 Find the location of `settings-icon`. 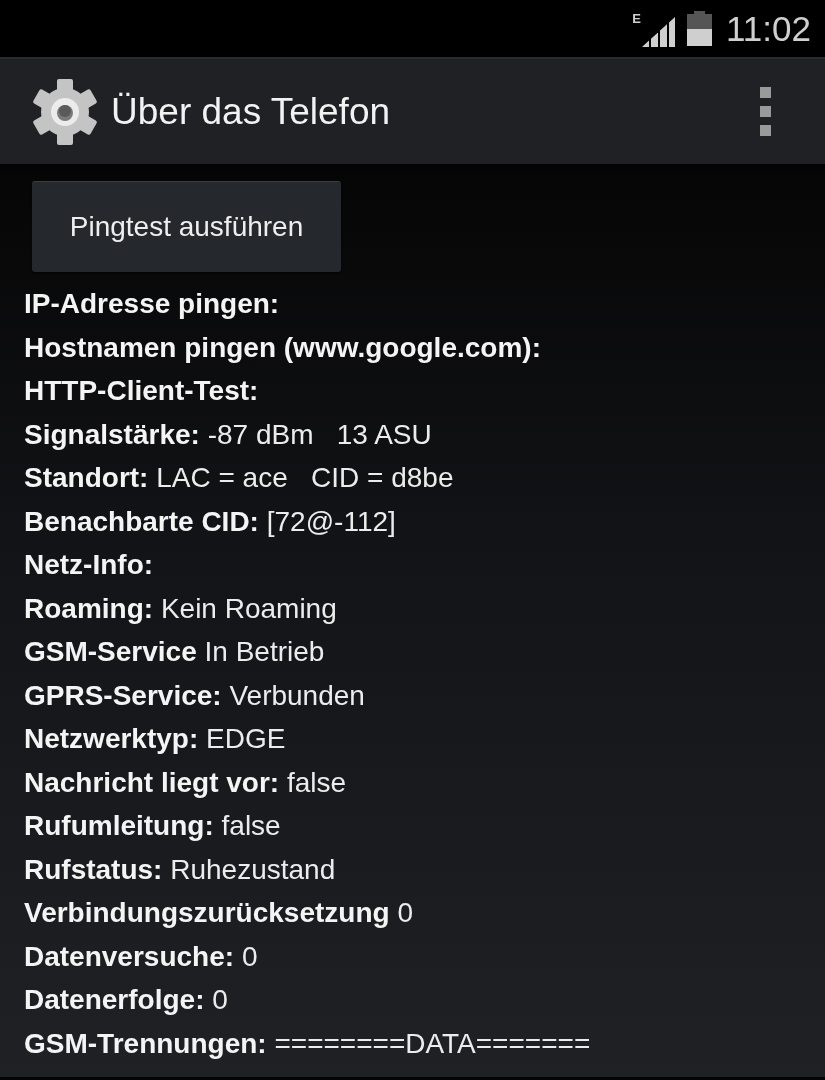

settings-icon is located at coordinates (65, 111).